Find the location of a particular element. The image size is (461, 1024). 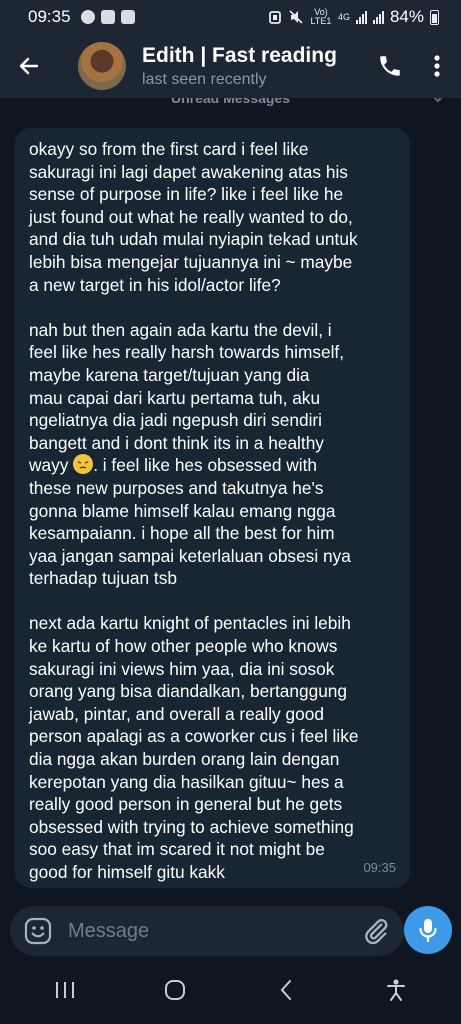

alarm-icon is located at coordinates (275, 17).